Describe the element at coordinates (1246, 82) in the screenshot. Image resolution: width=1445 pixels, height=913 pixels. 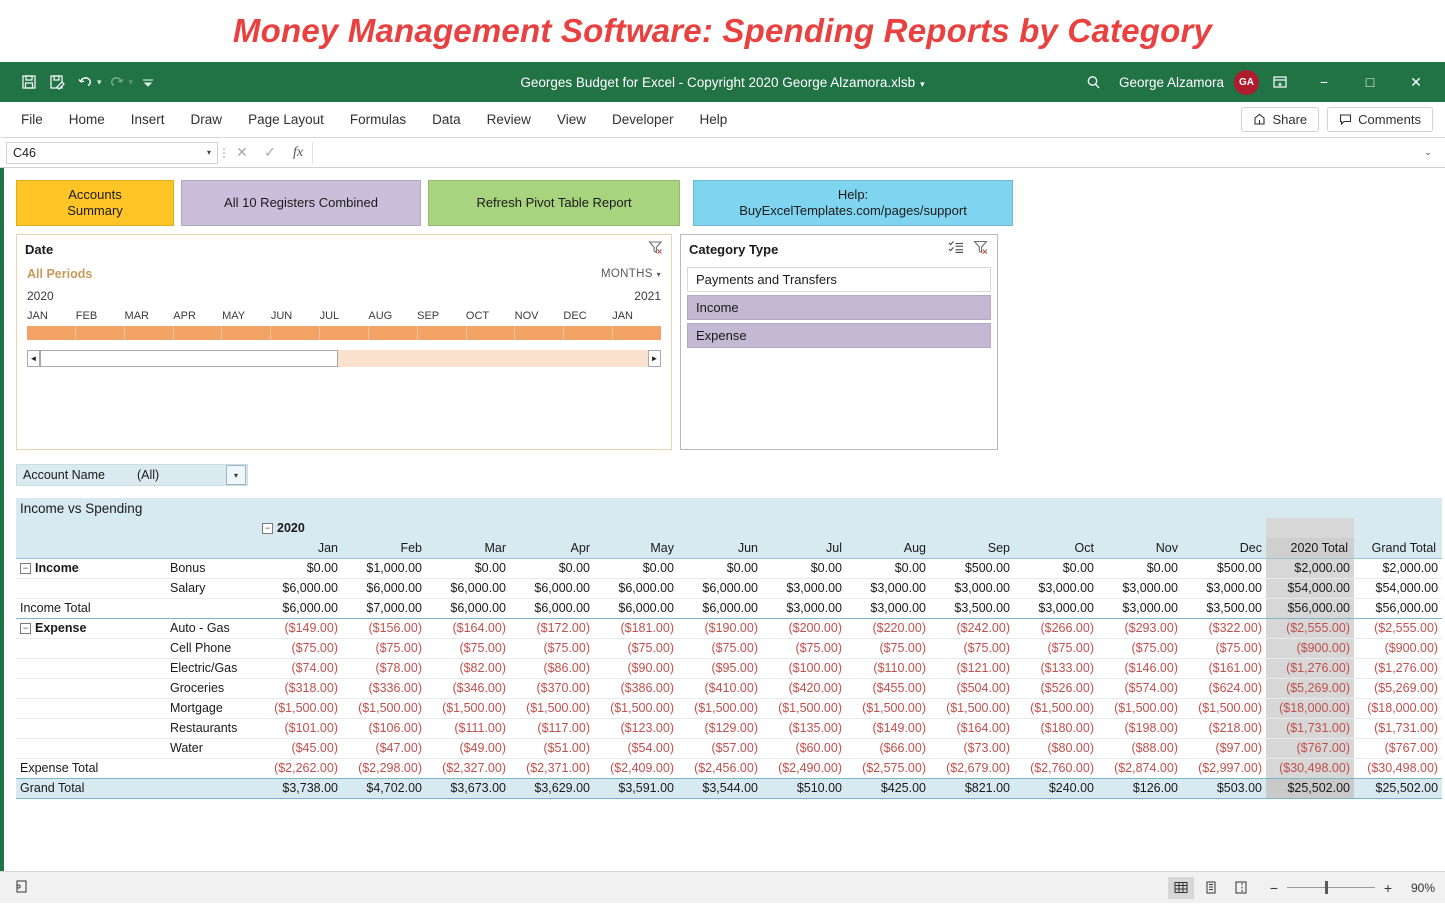
I see `avatar: GA` at that location.